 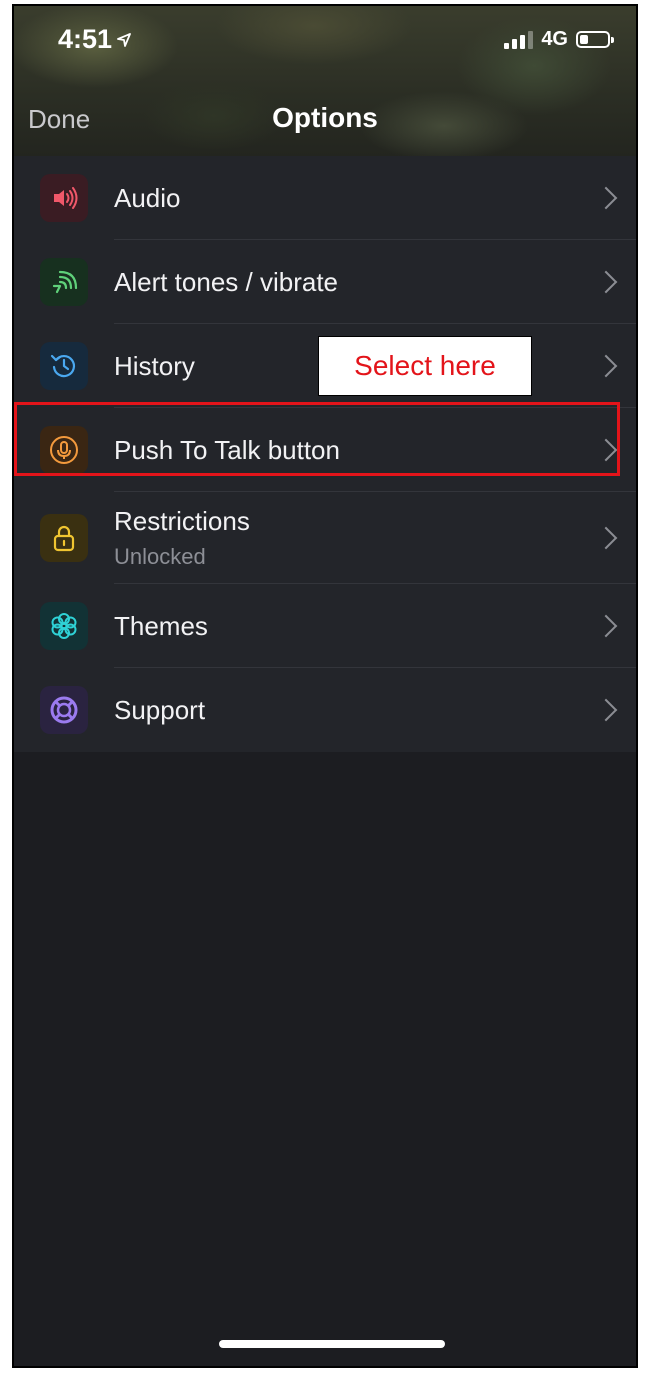 I want to click on option-label: Themes, so click(x=161, y=625).